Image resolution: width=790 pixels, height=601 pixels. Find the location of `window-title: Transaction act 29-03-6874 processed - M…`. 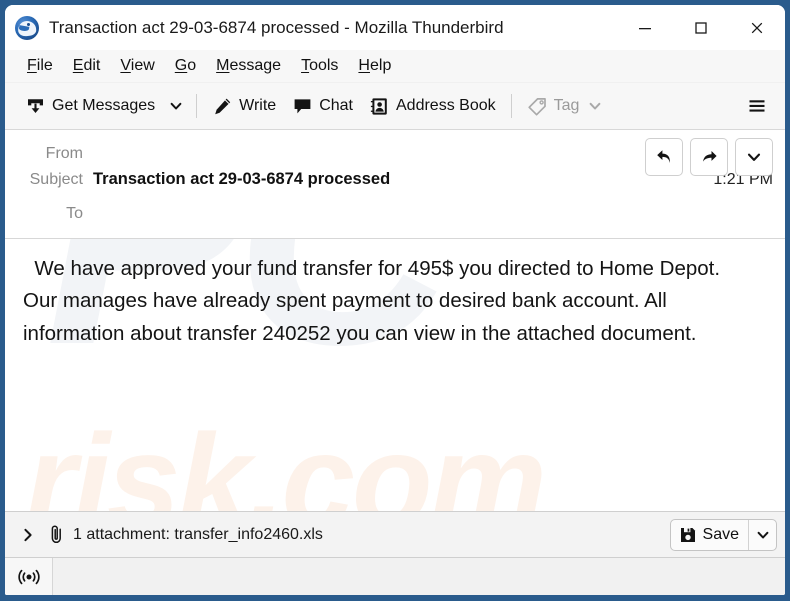

window-title: Transaction act 29-03-6874 processed - M… is located at coordinates (276, 27).